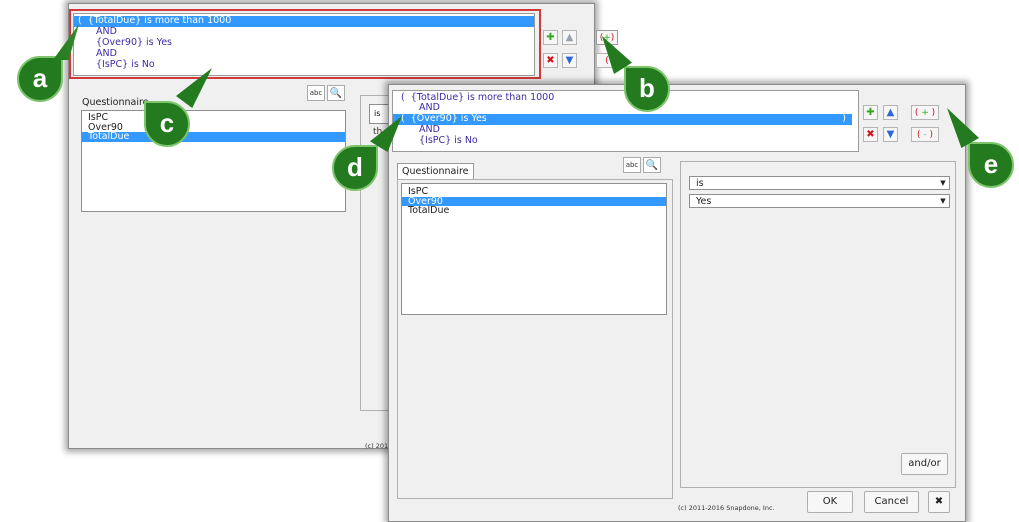  Describe the element at coordinates (159, 20) in the screenshot. I see `condition-text: {TotalDue} is more than 1000` at that location.